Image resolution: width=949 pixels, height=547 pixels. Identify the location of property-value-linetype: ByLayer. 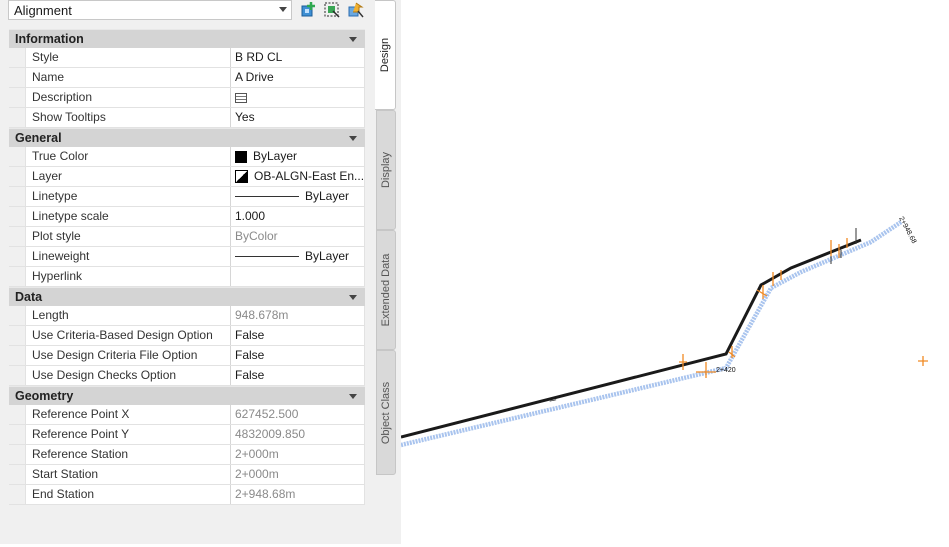
(298, 196).